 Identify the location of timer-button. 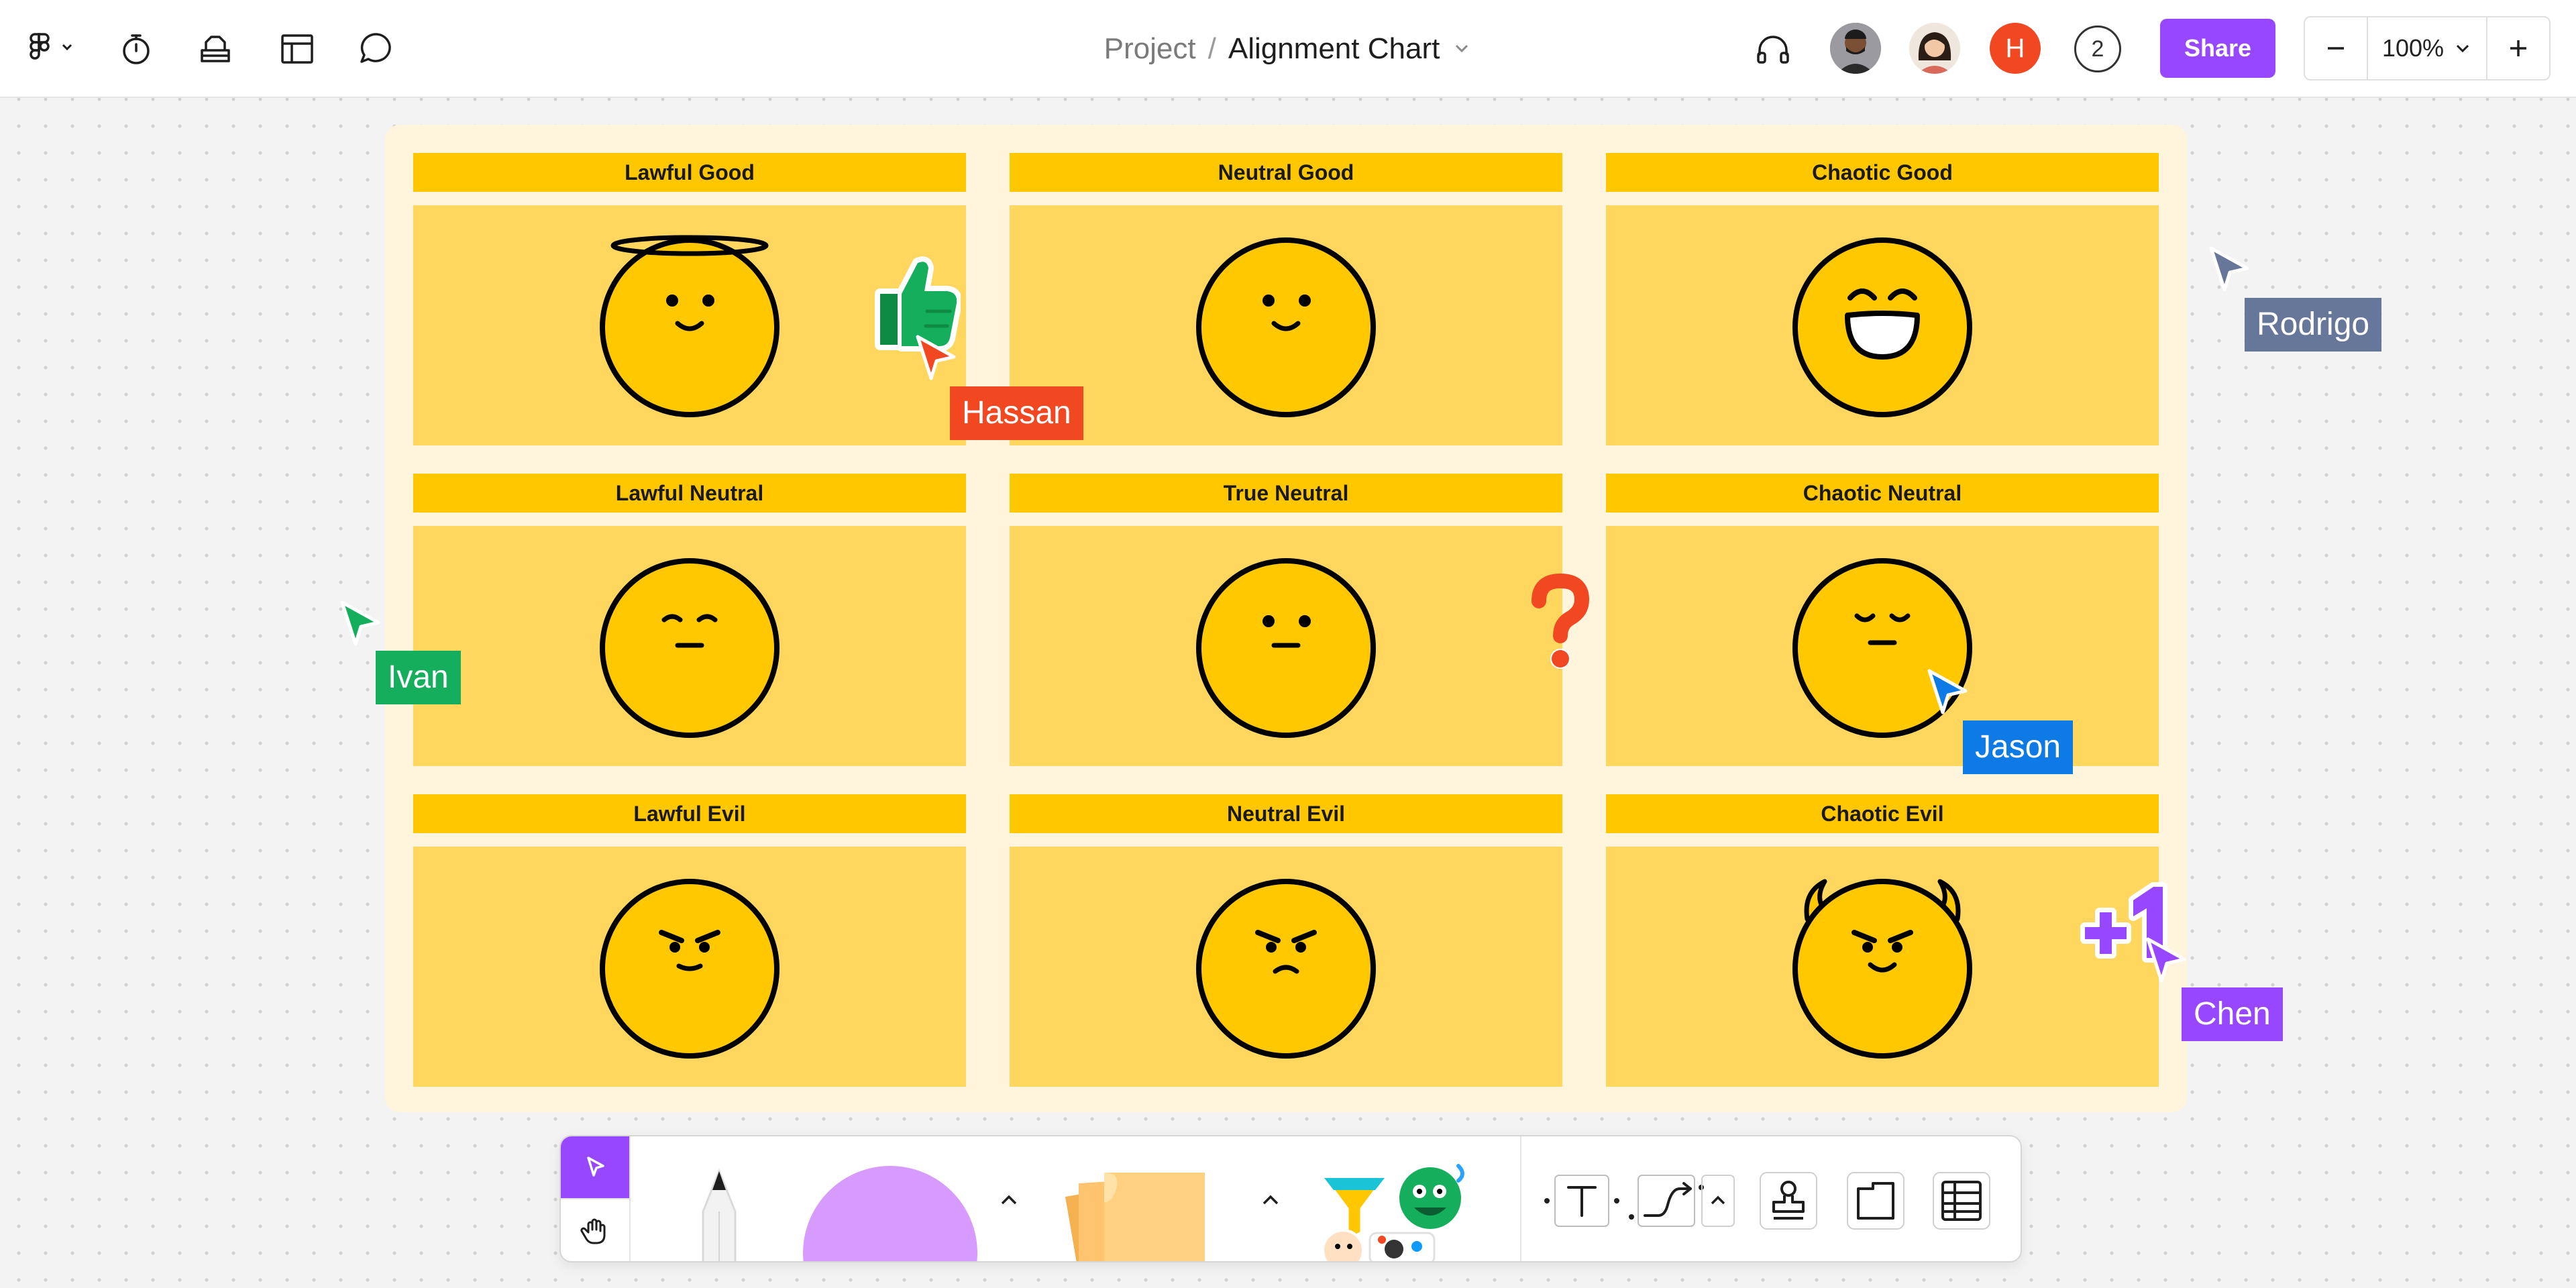
(136, 49).